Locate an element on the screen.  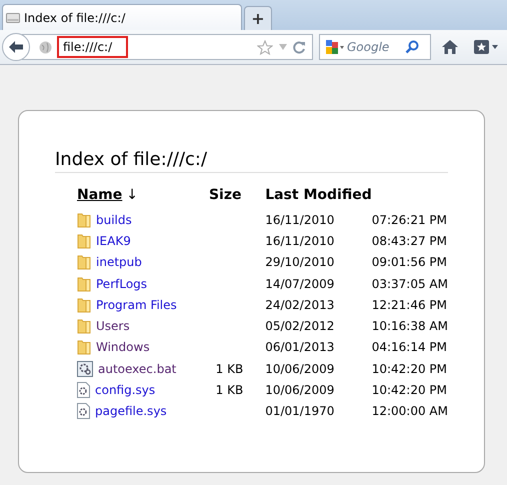
file-link: inetpub is located at coordinates (119, 262).